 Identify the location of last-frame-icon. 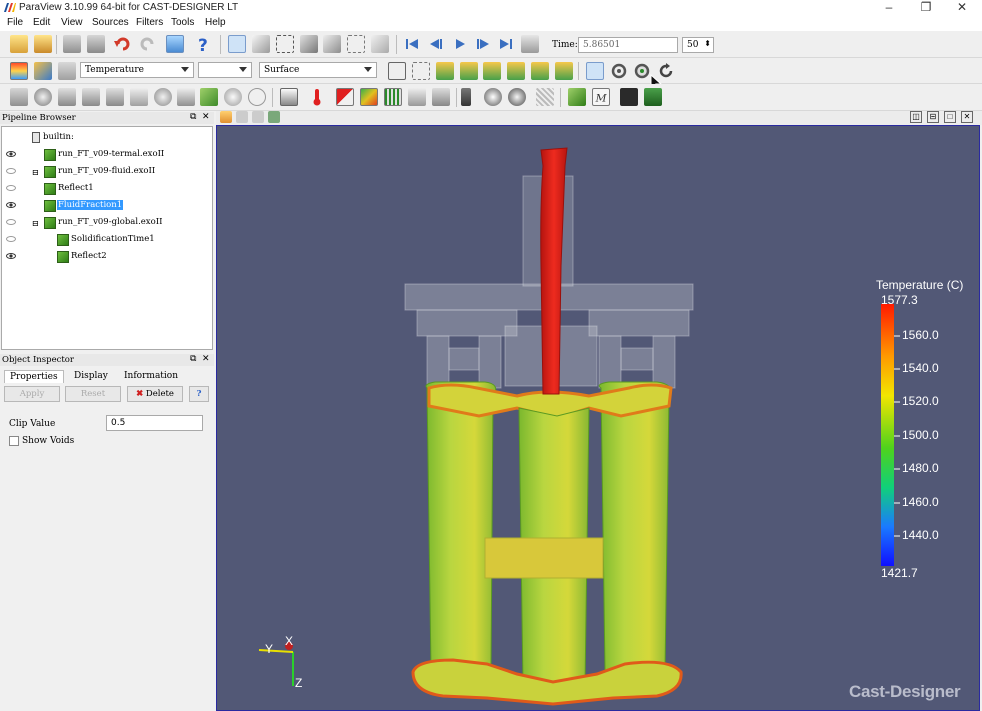
(506, 44).